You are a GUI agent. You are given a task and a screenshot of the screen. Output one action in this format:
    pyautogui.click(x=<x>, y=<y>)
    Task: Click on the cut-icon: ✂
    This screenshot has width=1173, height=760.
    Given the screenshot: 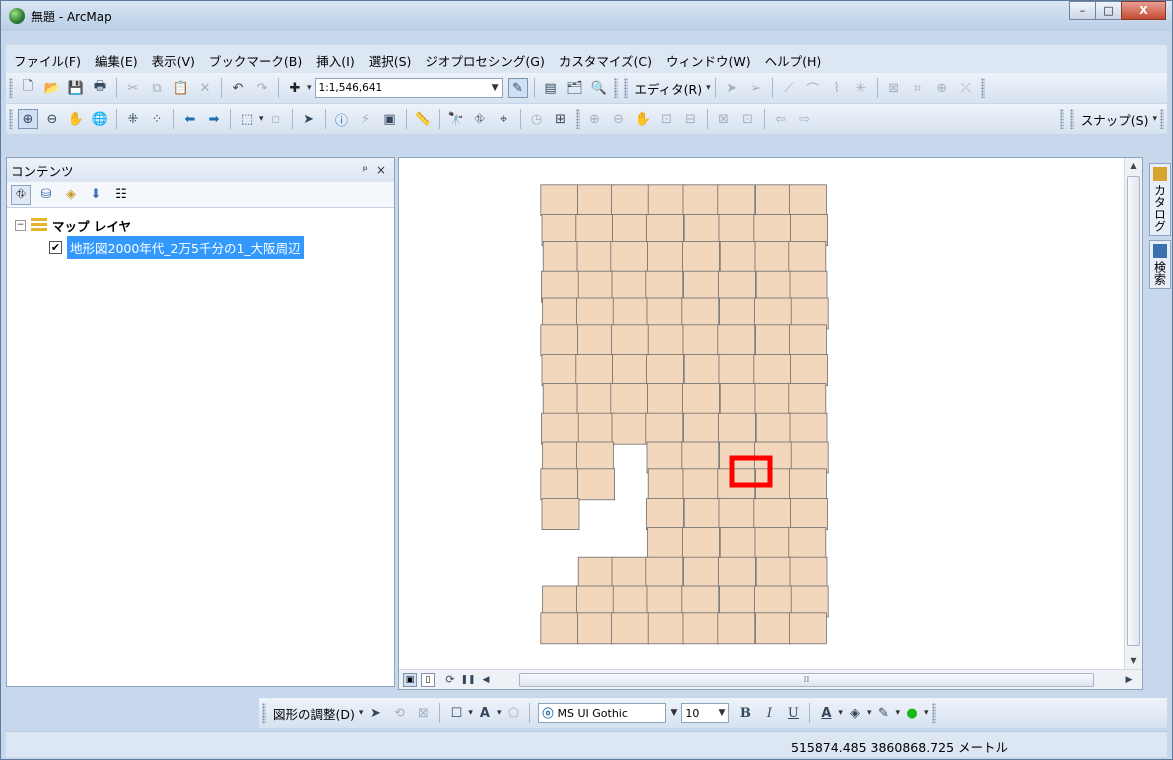 What is the action you would take?
    pyautogui.click(x=133, y=88)
    